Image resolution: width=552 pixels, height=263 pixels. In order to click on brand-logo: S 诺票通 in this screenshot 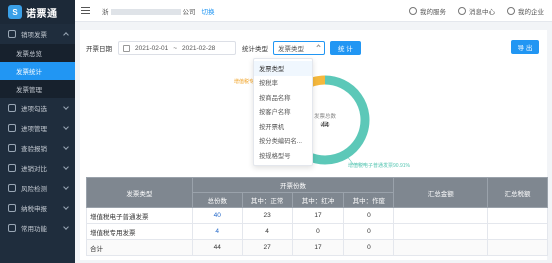, I will do `click(37, 12)`.